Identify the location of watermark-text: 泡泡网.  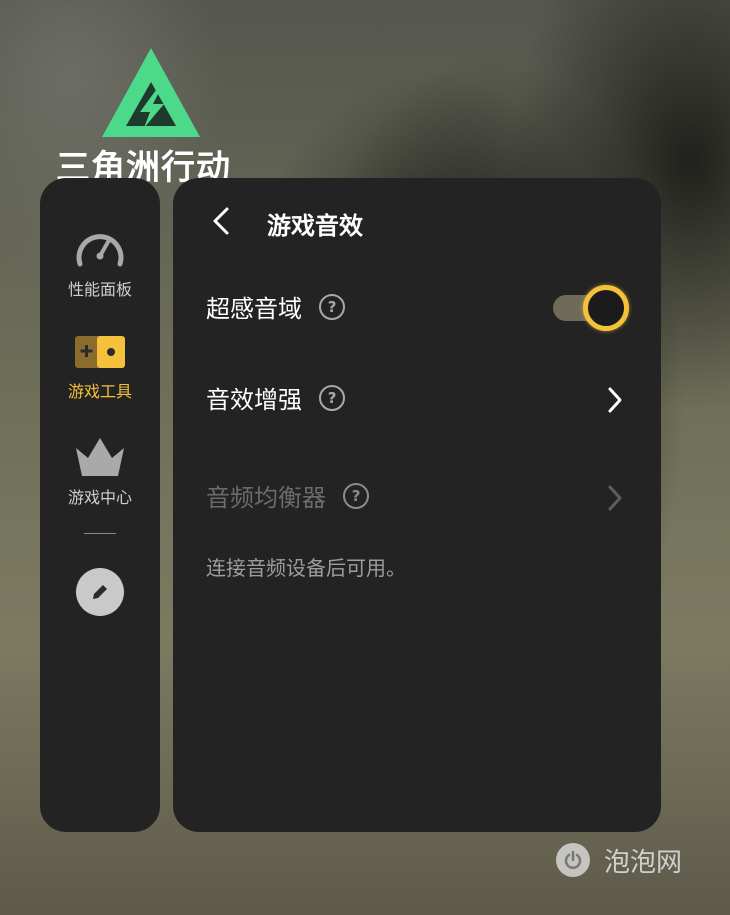
(643, 862).